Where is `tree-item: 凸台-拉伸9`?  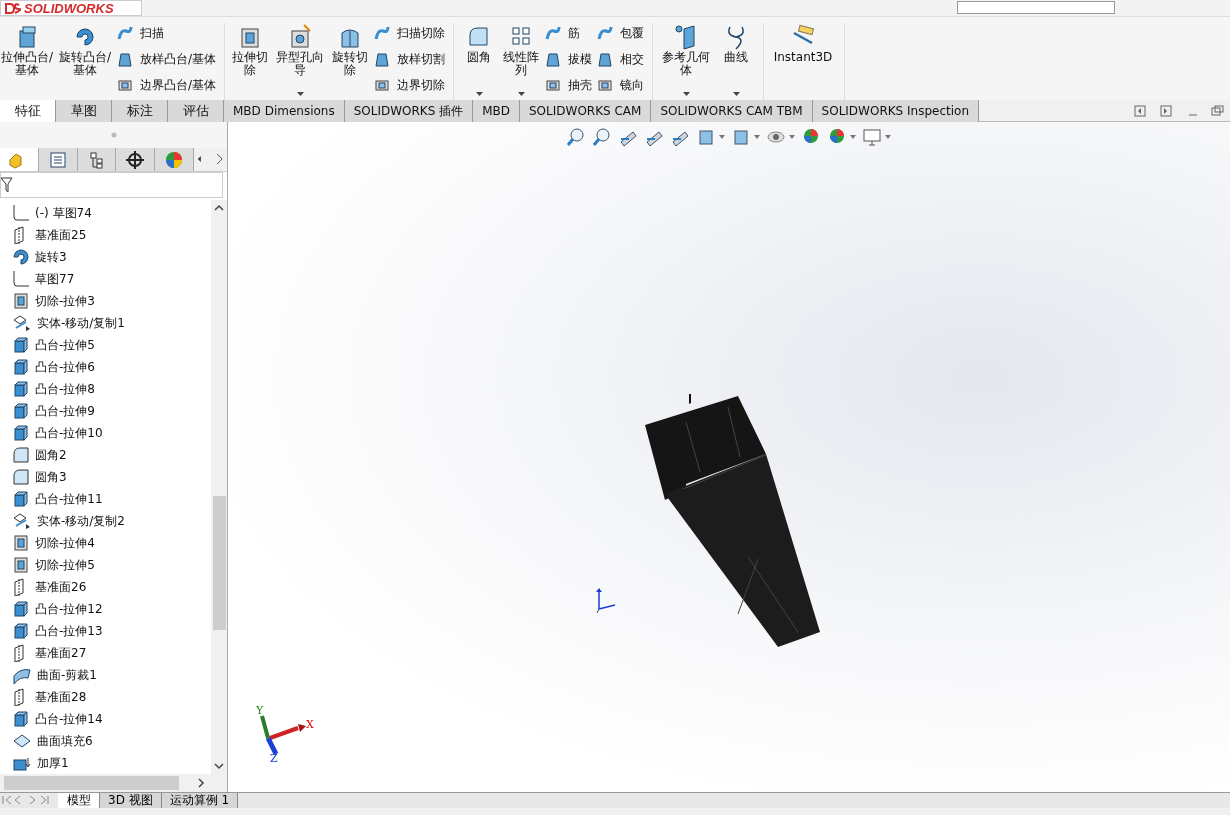 tree-item: 凸台-拉伸9 is located at coordinates (105, 411).